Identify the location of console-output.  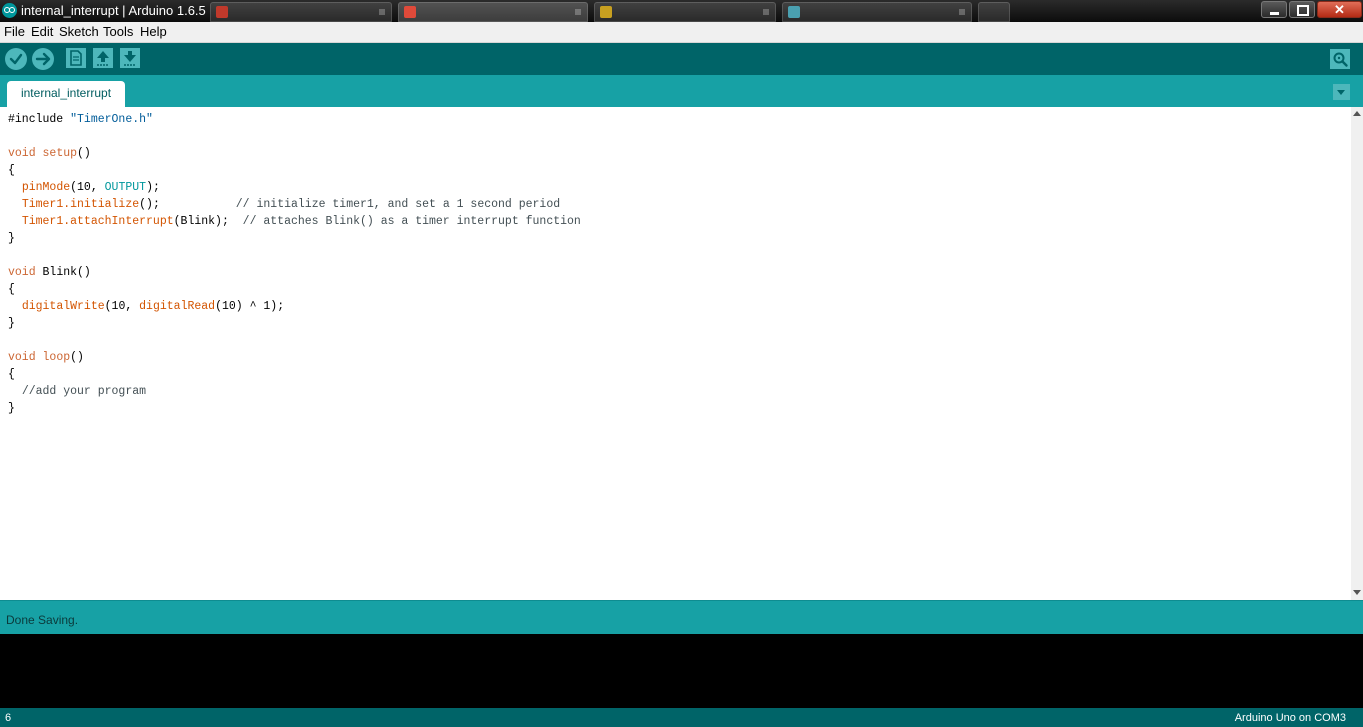
(681, 671).